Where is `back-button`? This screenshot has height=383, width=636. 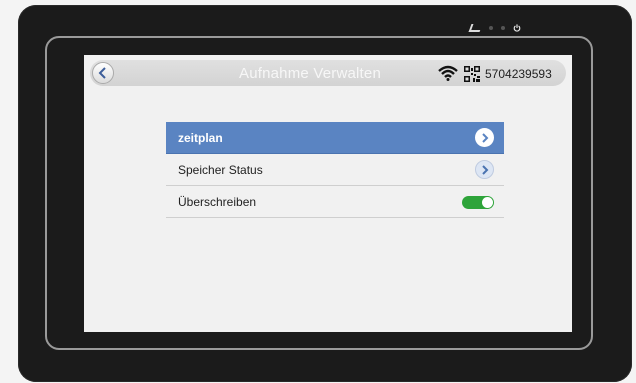
back-button is located at coordinates (103, 73).